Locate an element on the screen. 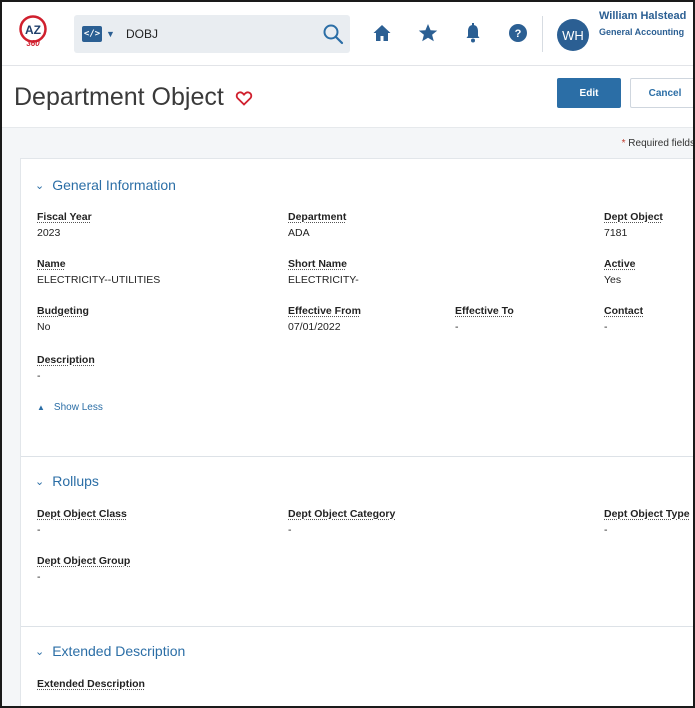 This screenshot has width=695, height=708. header-divider is located at coordinates (542, 34).